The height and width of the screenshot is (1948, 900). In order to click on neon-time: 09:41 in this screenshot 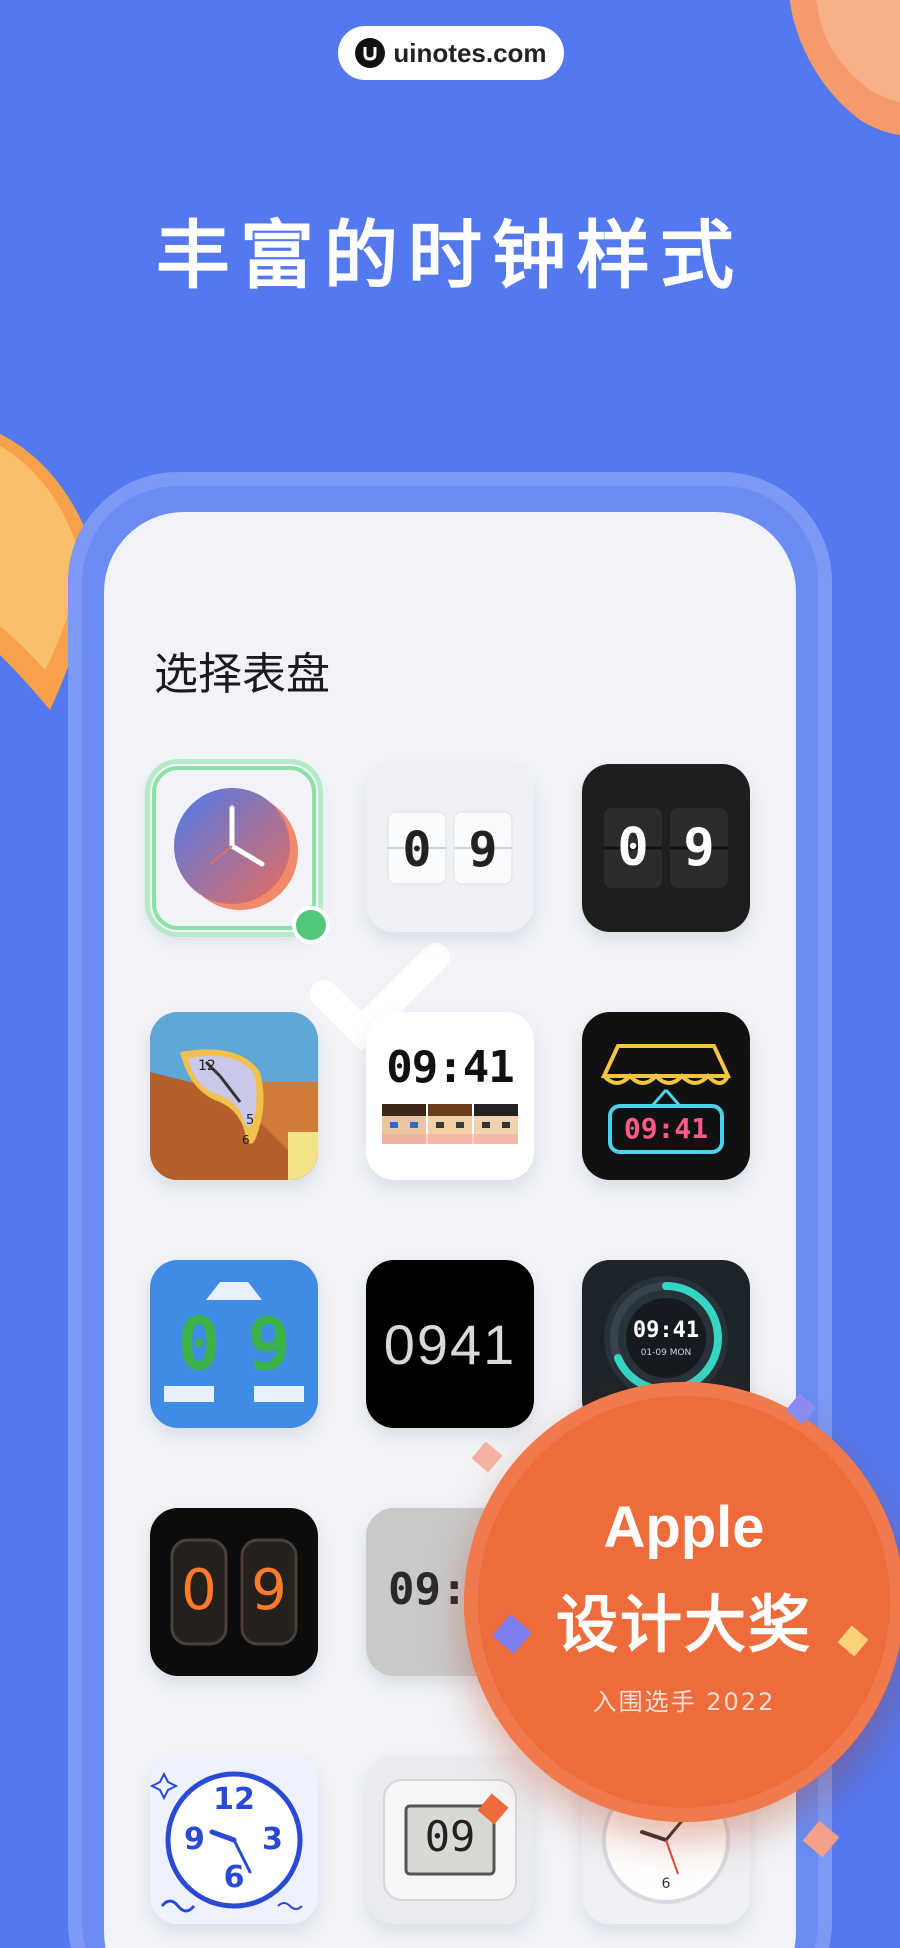, I will do `click(666, 1128)`.